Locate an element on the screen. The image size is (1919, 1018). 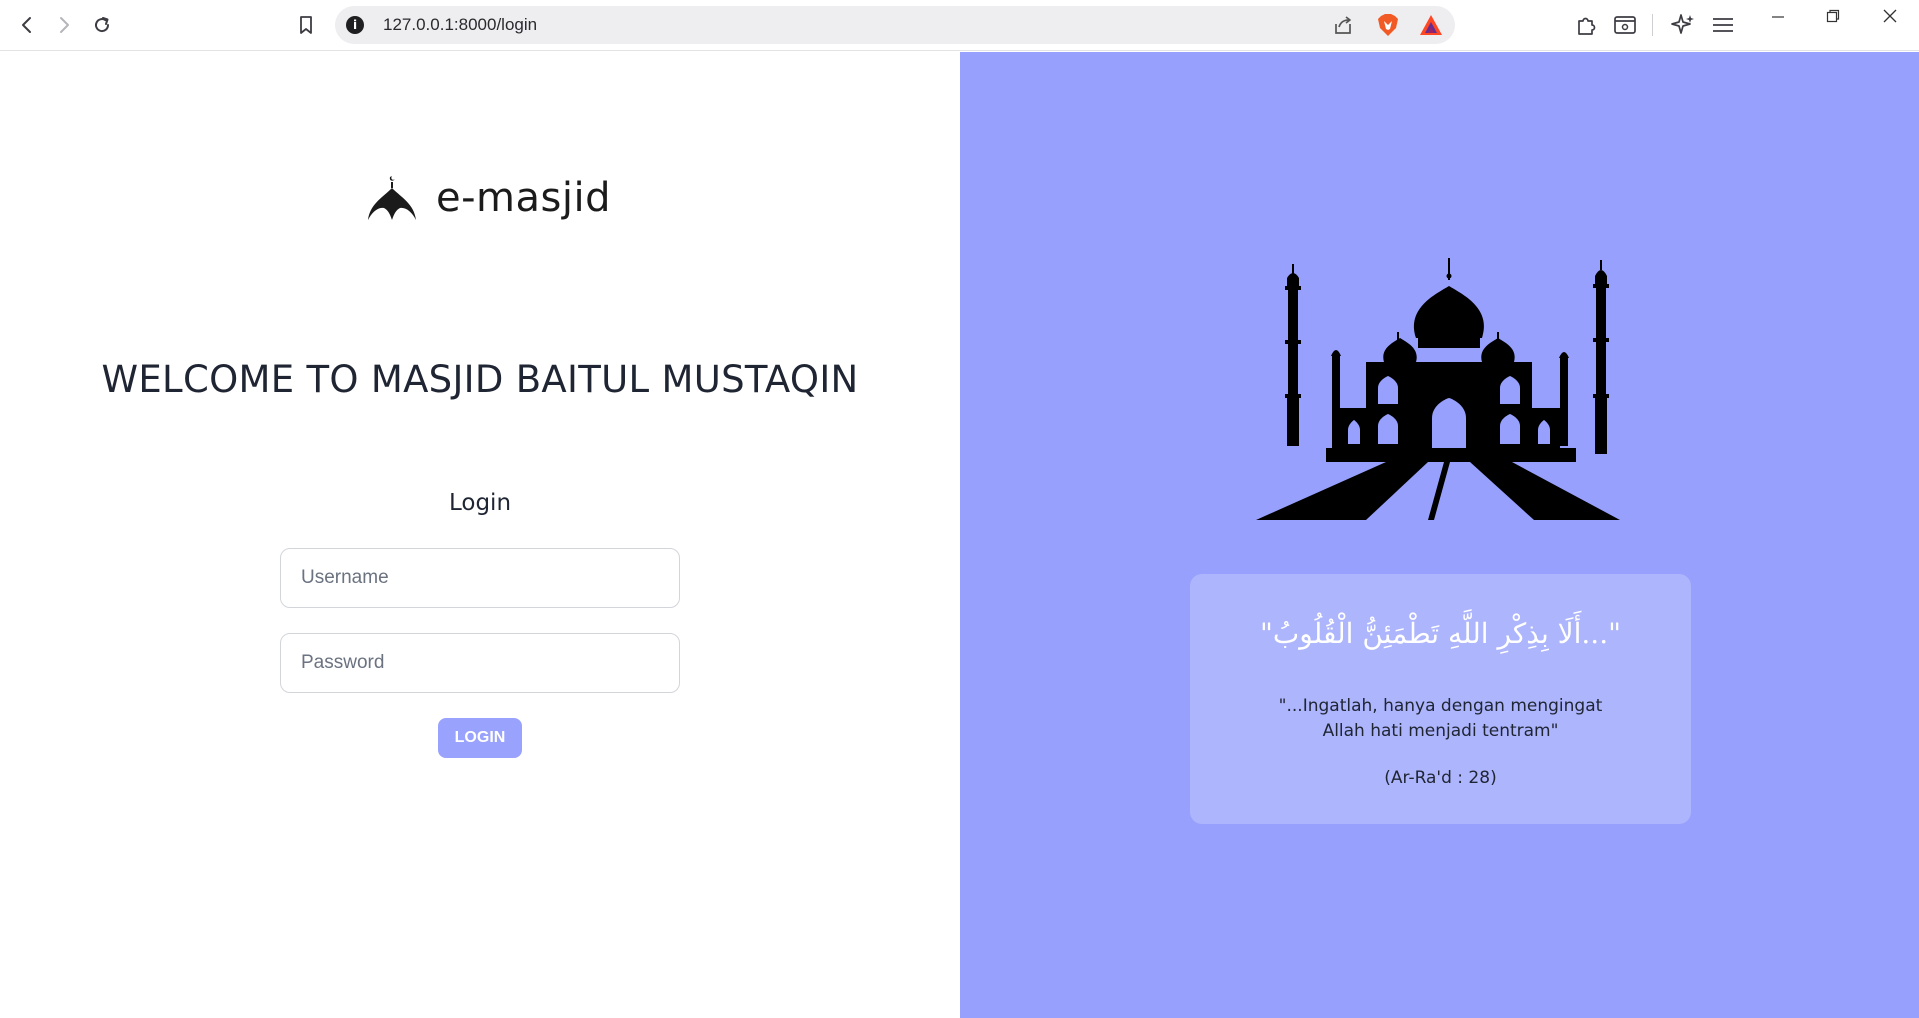
url-text: 127.0.0.1:8000/login is located at coordinates (460, 25).